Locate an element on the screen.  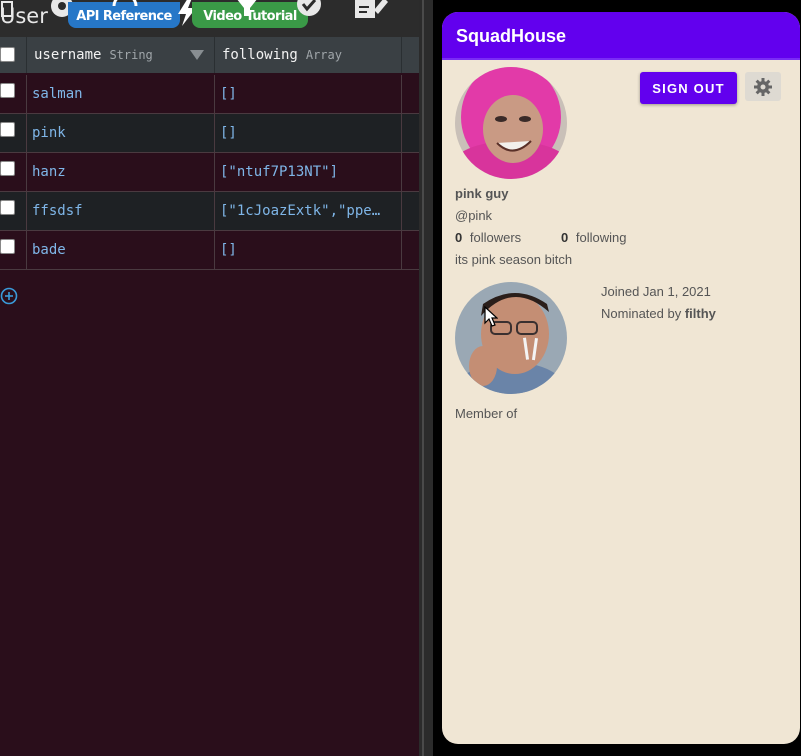
username-cell: salman is located at coordinates (121, 94).